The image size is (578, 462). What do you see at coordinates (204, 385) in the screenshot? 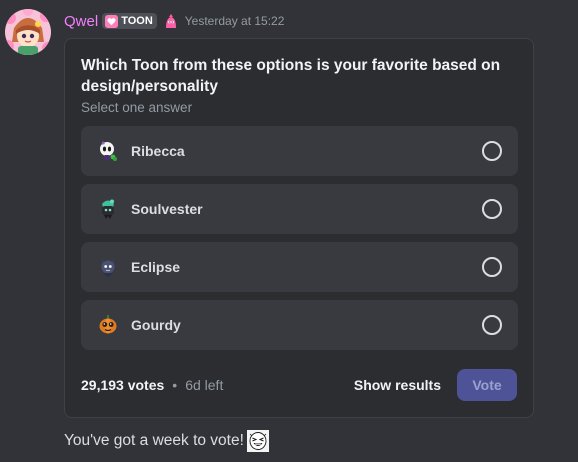
I see `poll-time-left: 6d left` at bounding box center [204, 385].